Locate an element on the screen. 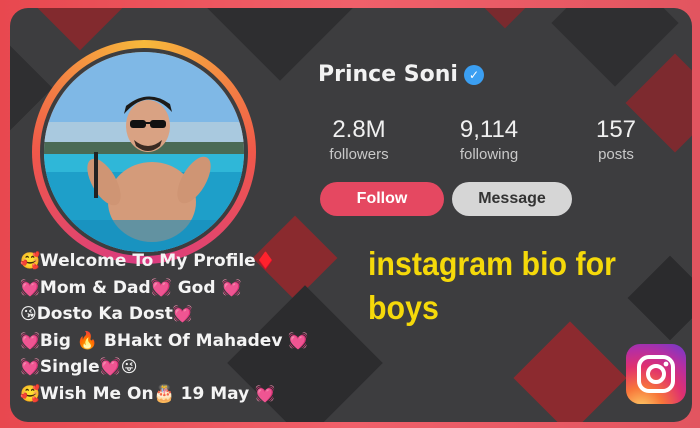 This screenshot has width=700, height=428. bio-line: 🥰Wish Me On🎂 19 May 💓 is located at coordinates (200, 394).